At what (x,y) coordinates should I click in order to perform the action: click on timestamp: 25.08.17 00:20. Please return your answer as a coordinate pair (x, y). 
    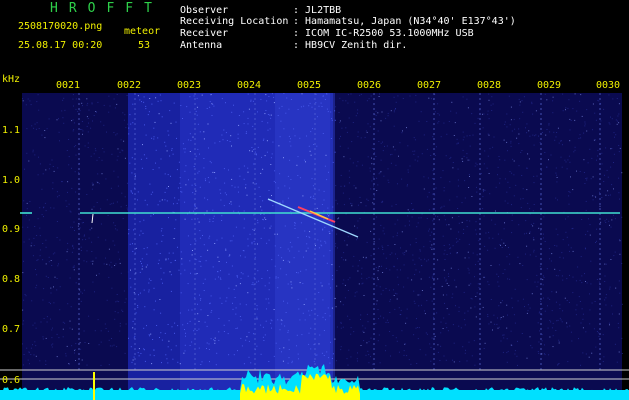
    Looking at the image, I should click on (60, 45).